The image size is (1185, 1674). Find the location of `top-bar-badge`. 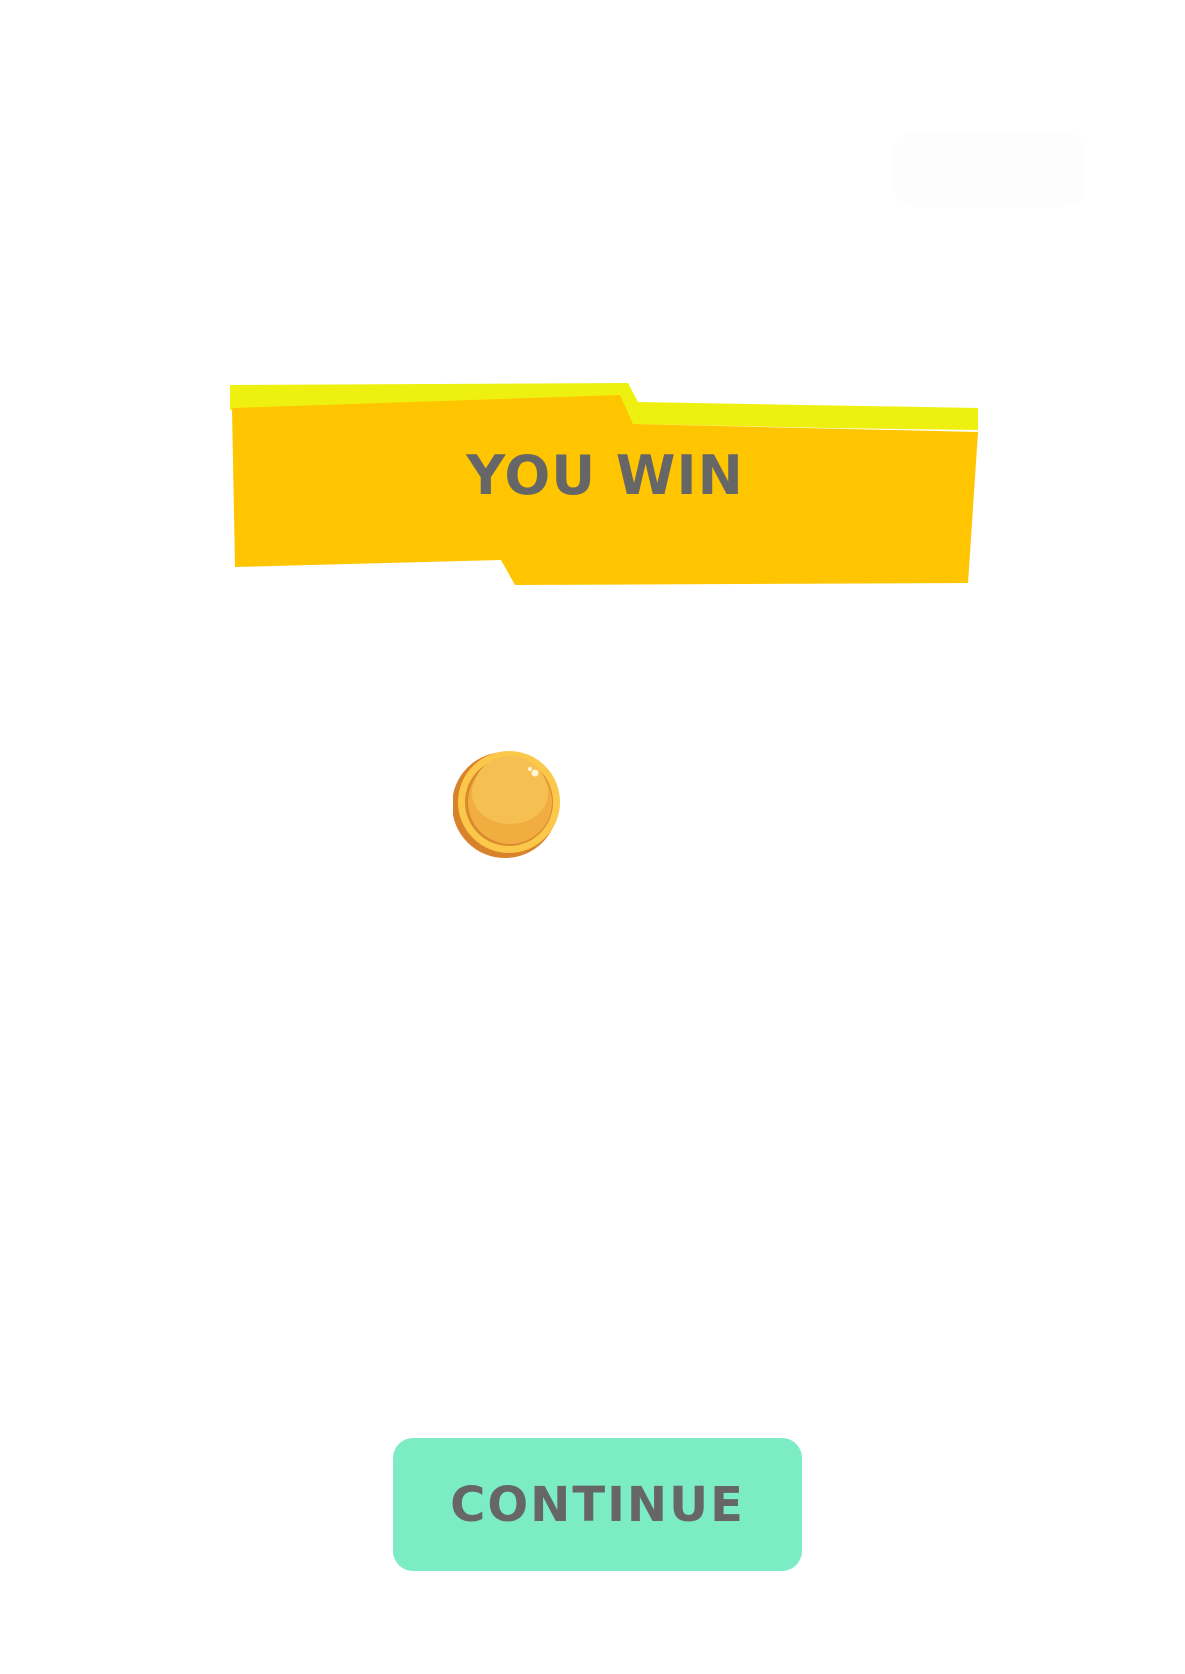

top-bar-badge is located at coordinates (989, 169).